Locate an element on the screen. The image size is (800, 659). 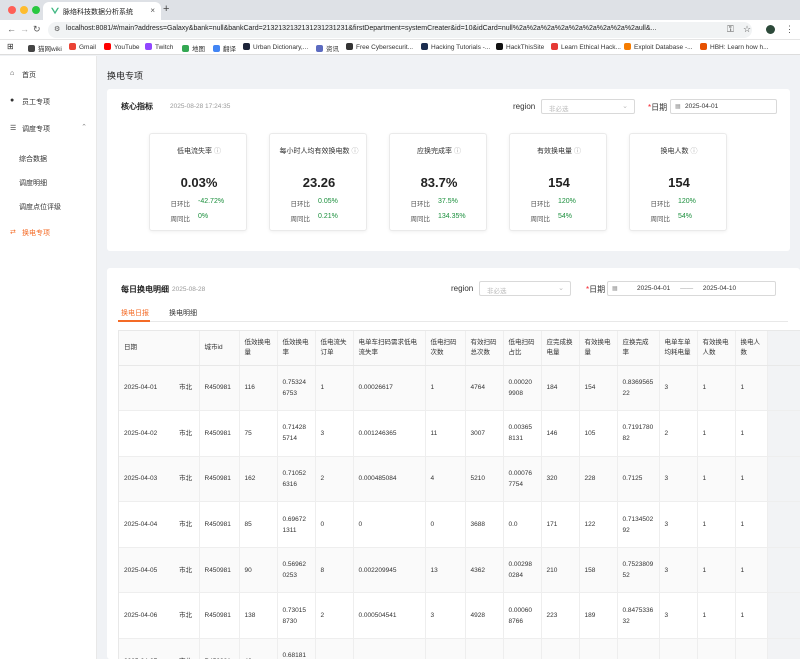
table-row: 2025-04-02 is located at coordinates (147, 433).